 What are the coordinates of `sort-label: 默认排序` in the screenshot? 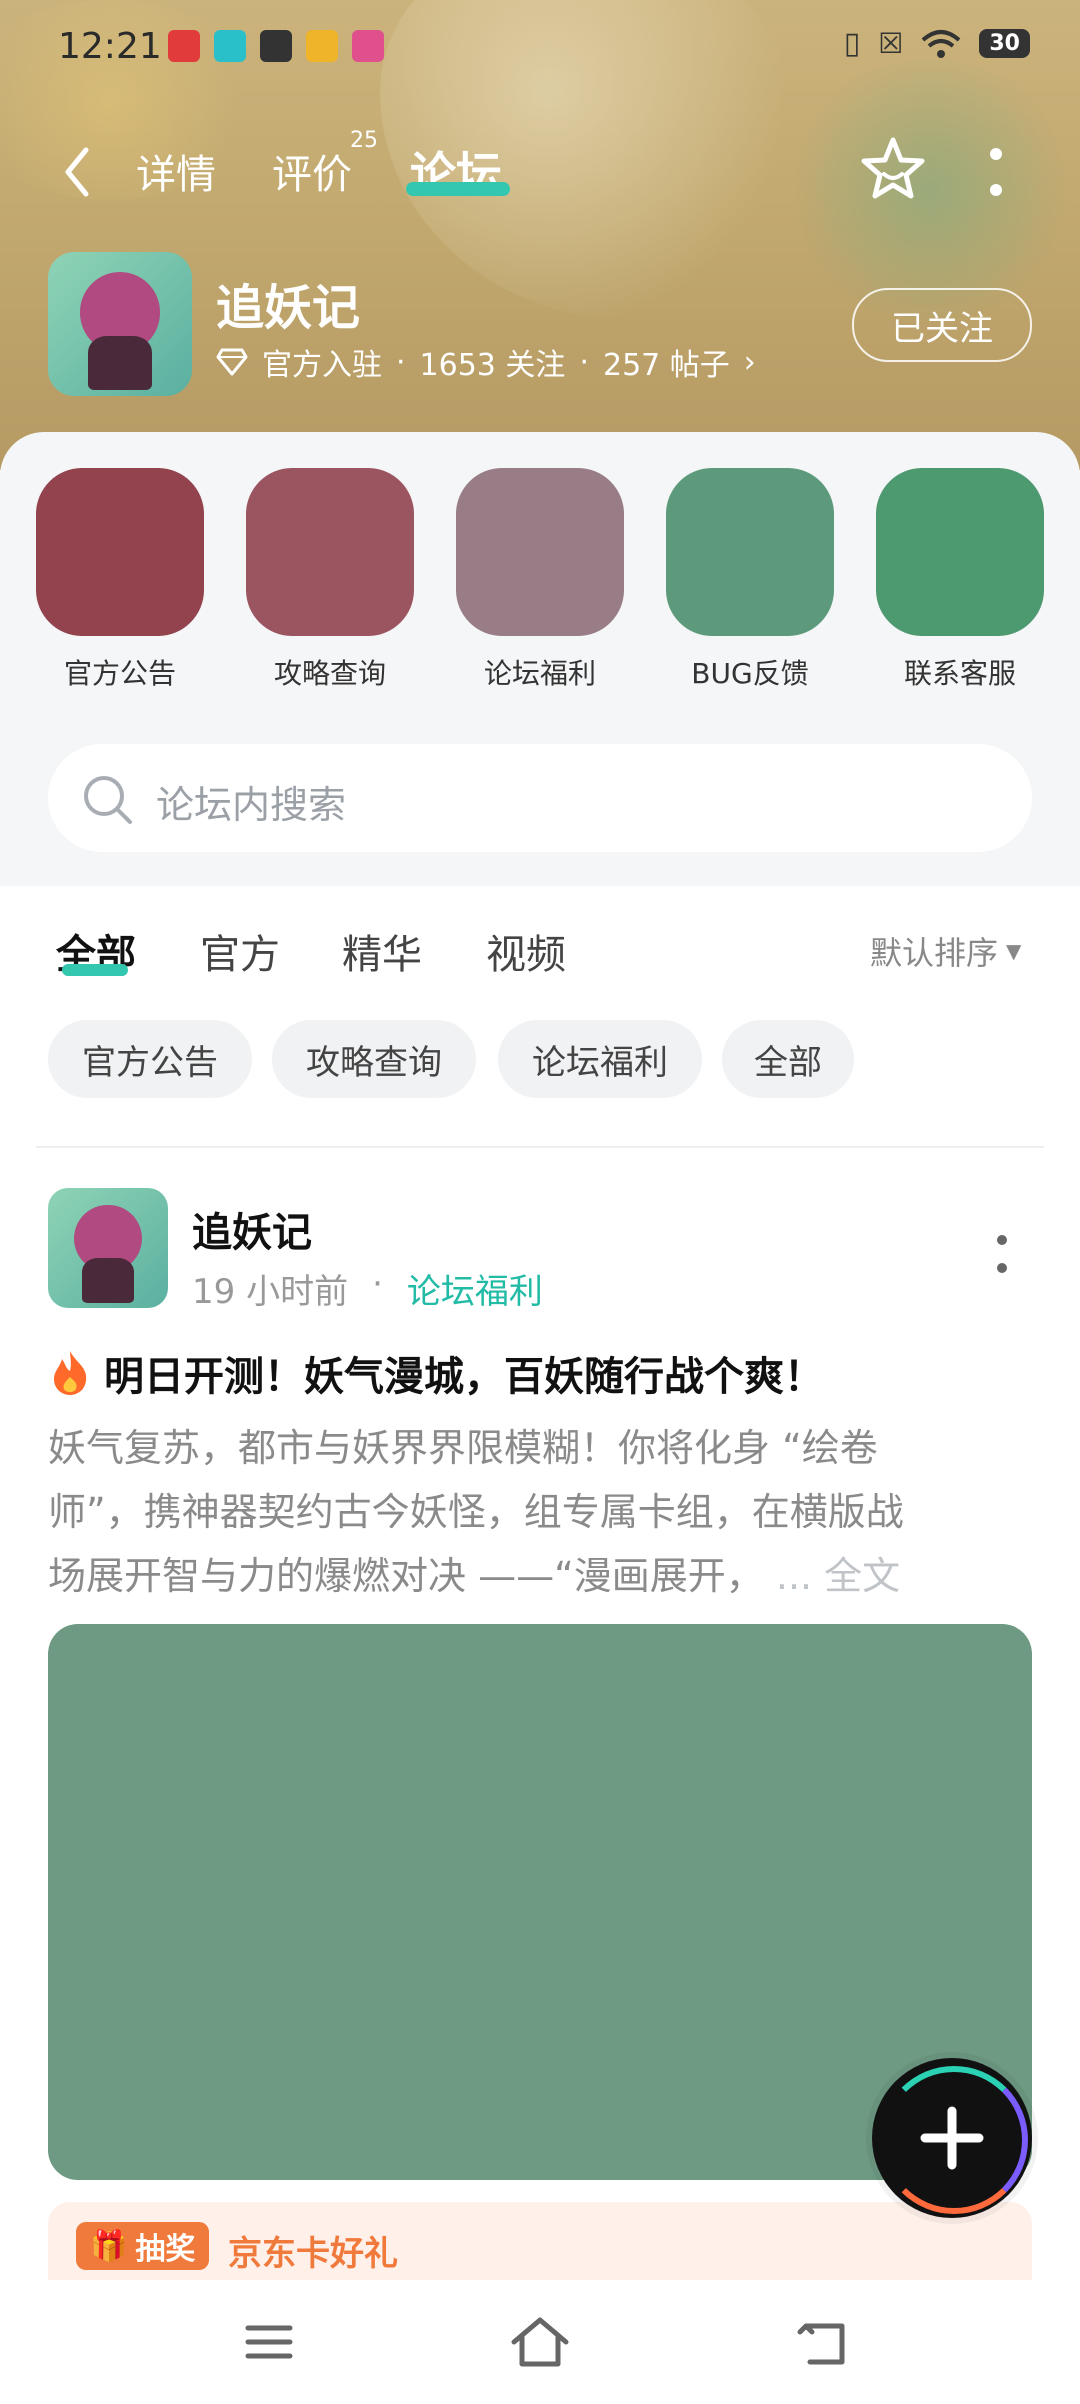 It's located at (934, 953).